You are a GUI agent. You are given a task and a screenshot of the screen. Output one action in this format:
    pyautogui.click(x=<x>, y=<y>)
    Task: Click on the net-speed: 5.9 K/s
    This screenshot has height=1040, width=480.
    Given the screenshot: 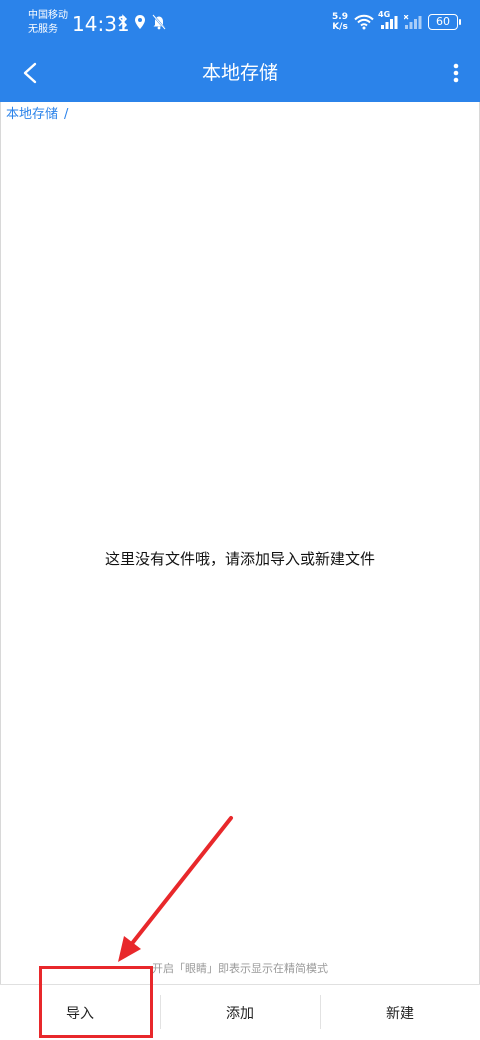 What is the action you would take?
    pyautogui.click(x=340, y=22)
    